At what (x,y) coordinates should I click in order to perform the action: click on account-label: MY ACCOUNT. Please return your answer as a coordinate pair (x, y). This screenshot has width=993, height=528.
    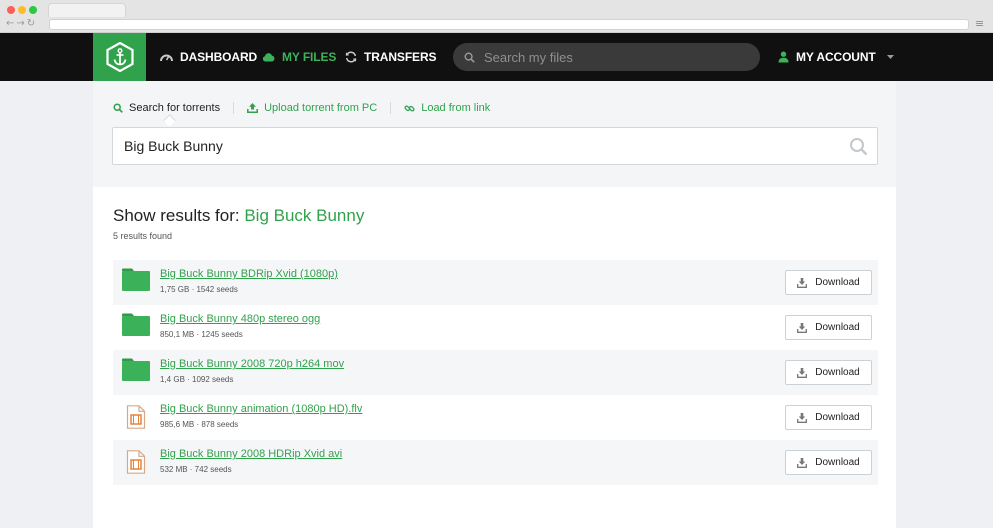
    Looking at the image, I should click on (836, 57).